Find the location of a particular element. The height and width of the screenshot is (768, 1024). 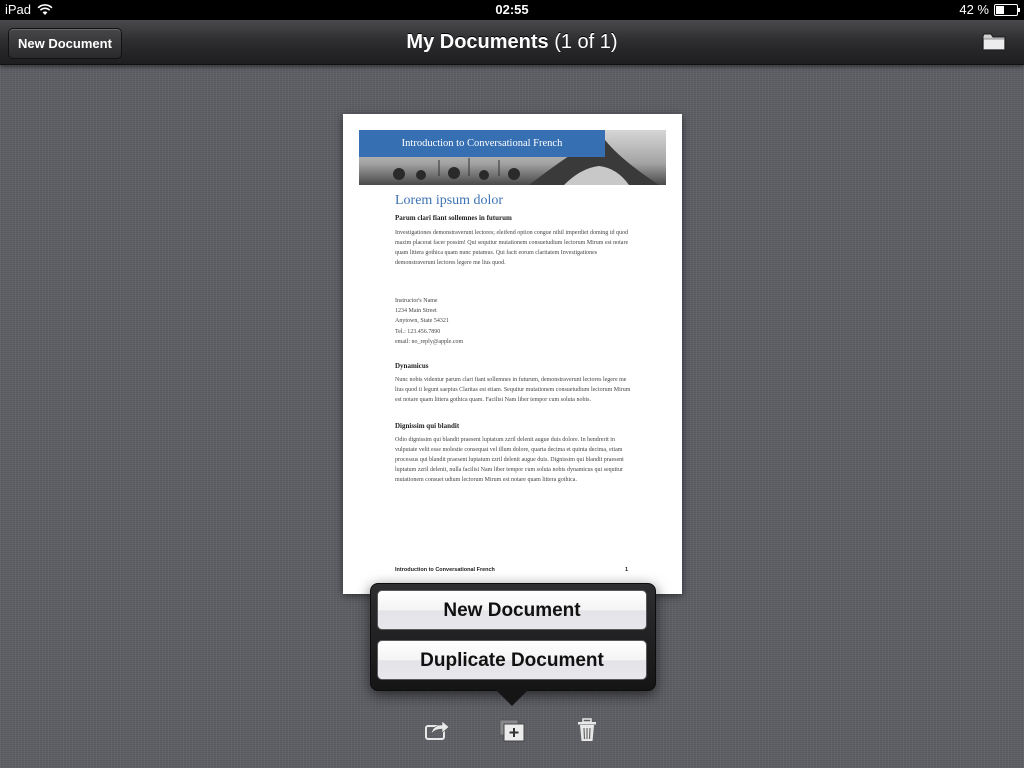

document-subheading: Parum clari fiant sollemnes in futurum is located at coordinates (453, 218).